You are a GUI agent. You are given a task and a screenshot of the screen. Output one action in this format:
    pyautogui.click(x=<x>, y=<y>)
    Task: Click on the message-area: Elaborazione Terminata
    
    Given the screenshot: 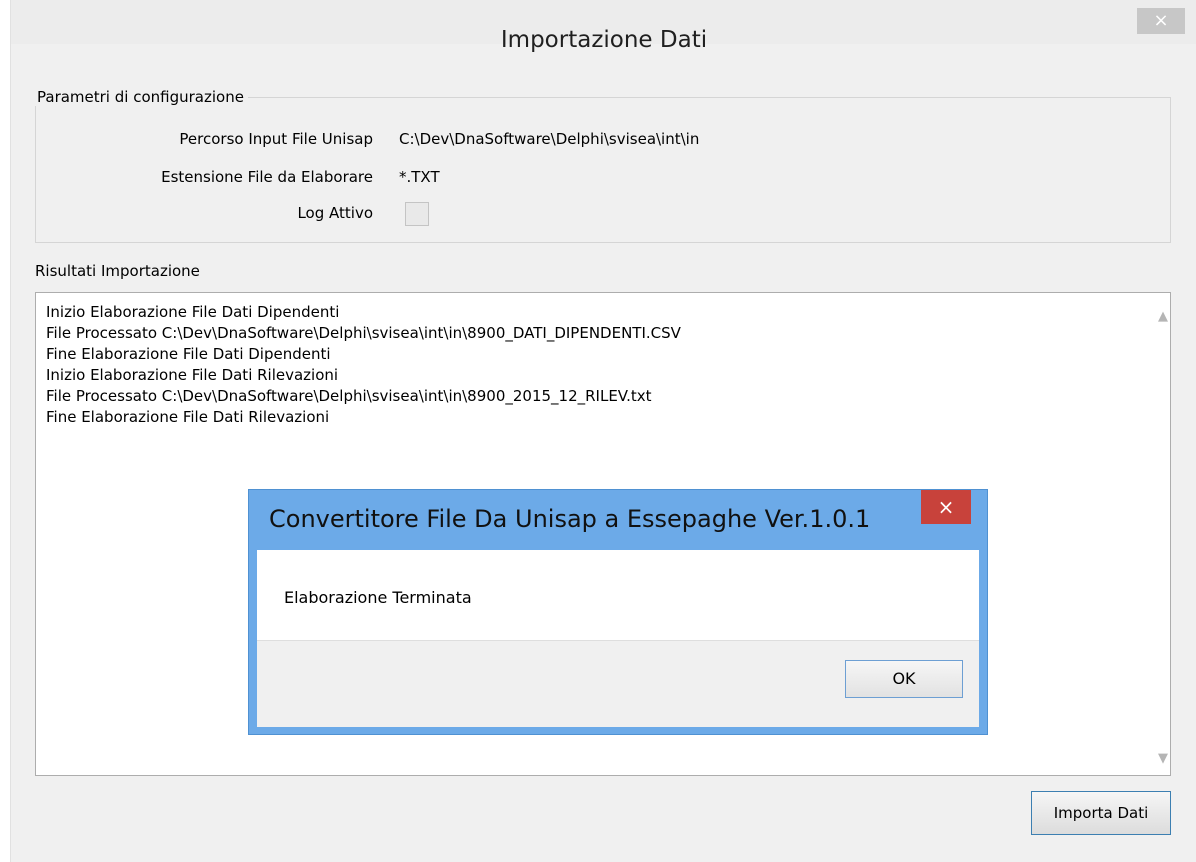 What is the action you would take?
    pyautogui.click(x=618, y=595)
    